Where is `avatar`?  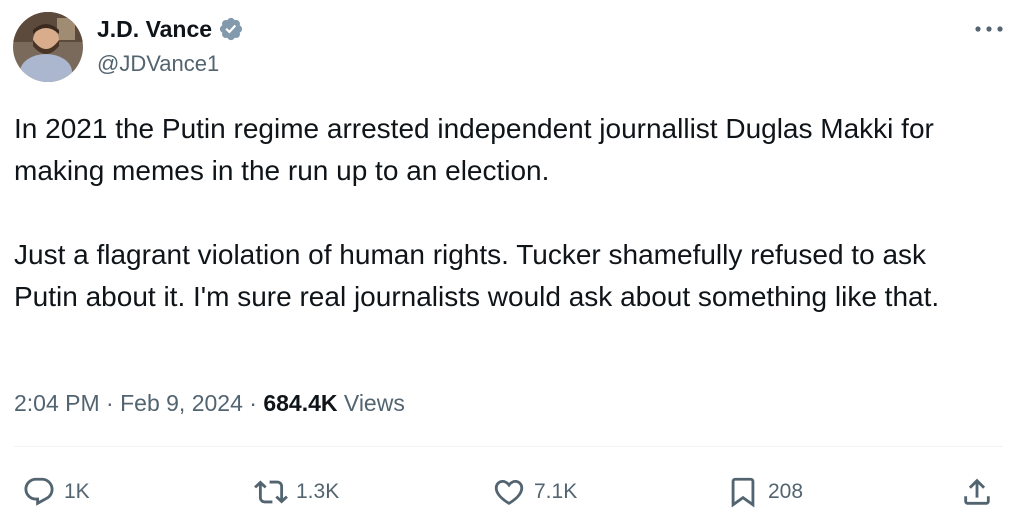 avatar is located at coordinates (48, 47).